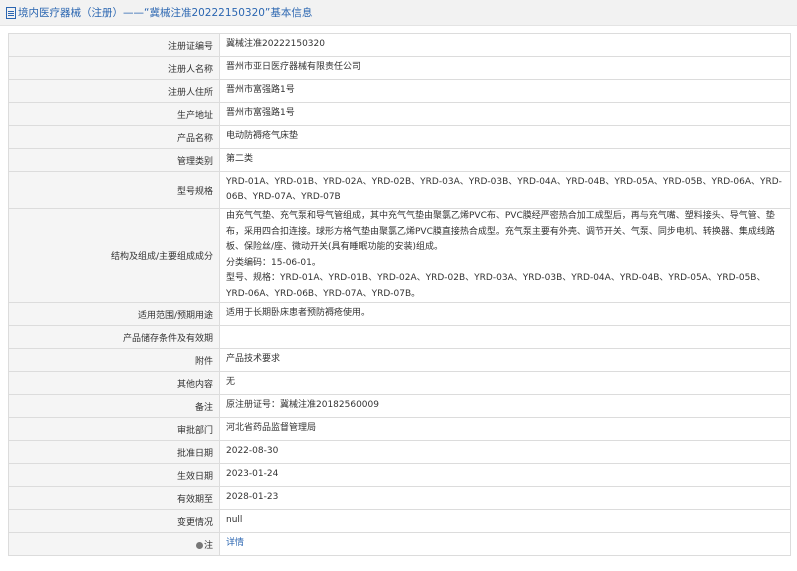  I want to click on row-label: 批准日期, so click(114, 452).